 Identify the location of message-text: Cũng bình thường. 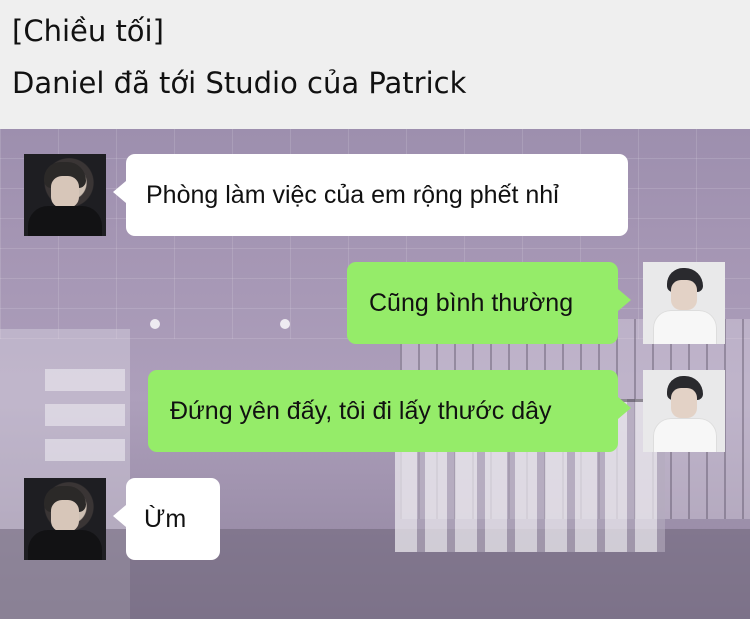
(471, 302).